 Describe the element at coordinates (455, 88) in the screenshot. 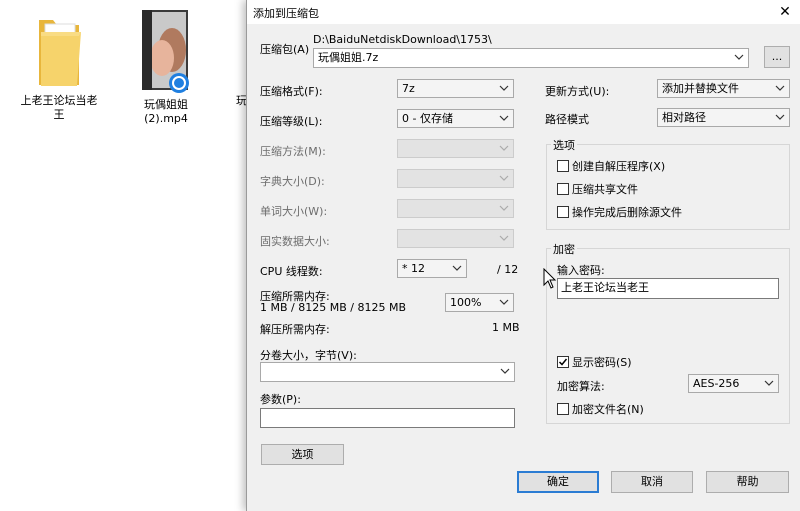

I see `format-select: 7z` at that location.